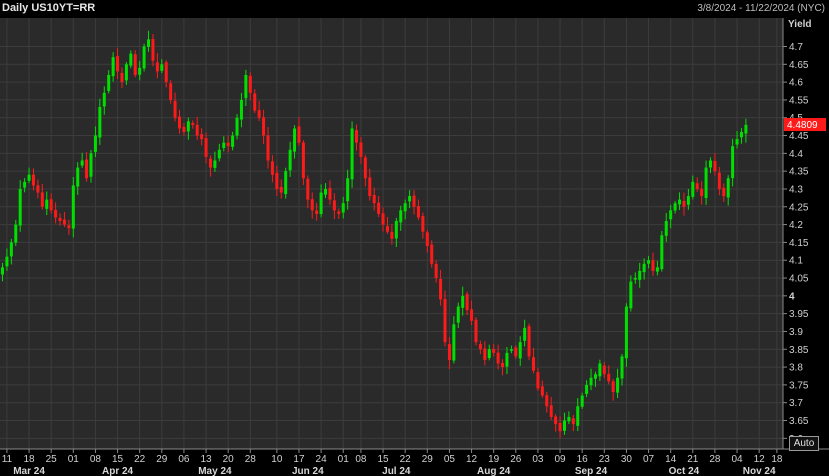 This screenshot has height=476, width=829. I want to click on y-tick-label: 3.8, so click(796, 368).